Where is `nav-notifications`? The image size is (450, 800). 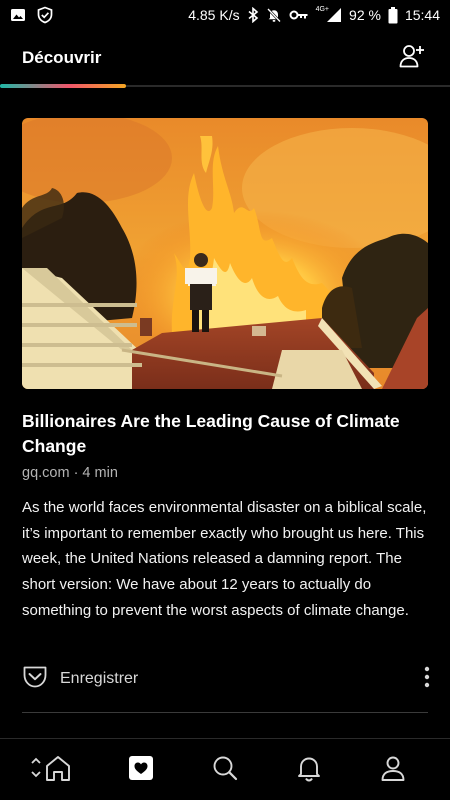
nav-notifications is located at coordinates (309, 770).